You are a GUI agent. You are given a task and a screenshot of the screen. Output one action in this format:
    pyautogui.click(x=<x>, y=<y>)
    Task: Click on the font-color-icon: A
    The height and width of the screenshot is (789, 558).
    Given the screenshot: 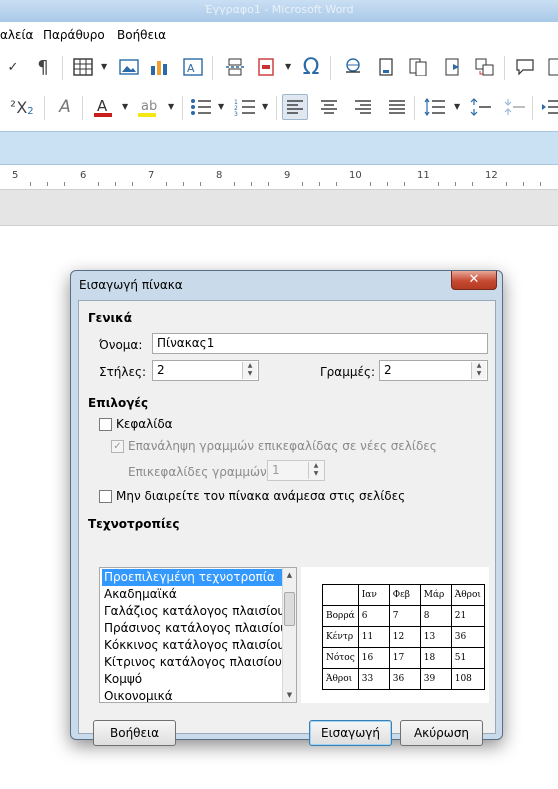 What is the action you would take?
    pyautogui.click(x=103, y=107)
    